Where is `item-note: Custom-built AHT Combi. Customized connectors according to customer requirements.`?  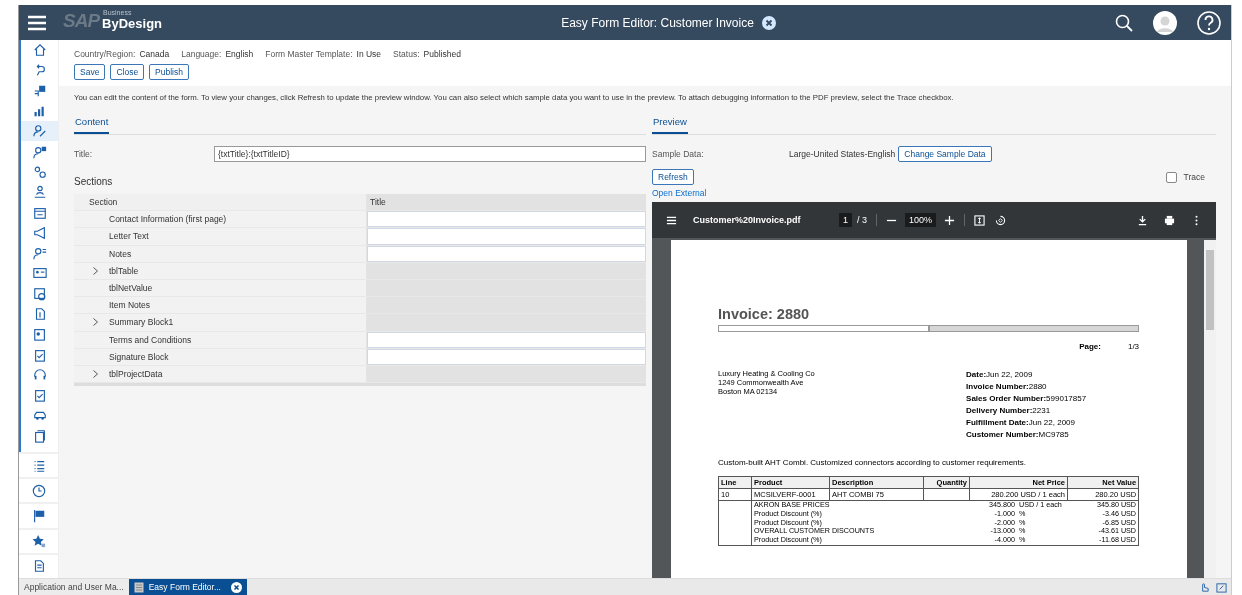 item-note: Custom-built AHT Combi. Customized connectors according to customer requirements. is located at coordinates (872, 462).